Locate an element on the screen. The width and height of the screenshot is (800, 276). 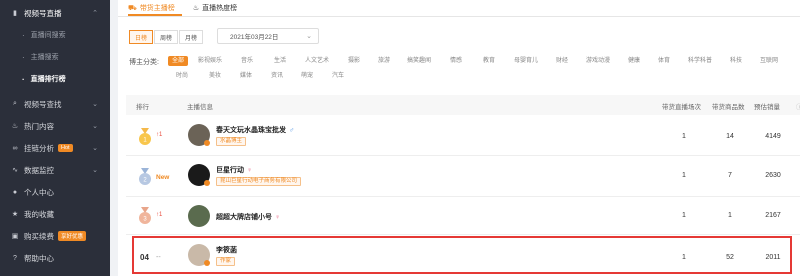
anchor-name: 李筱菡 is located at coordinates (226, 250).